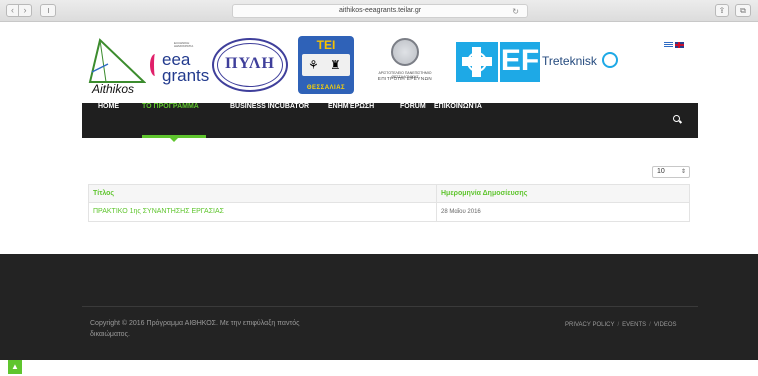 Image resolution: width=758 pixels, height=376 pixels. I want to click on tabs-overview-button: ⧉, so click(743, 10).